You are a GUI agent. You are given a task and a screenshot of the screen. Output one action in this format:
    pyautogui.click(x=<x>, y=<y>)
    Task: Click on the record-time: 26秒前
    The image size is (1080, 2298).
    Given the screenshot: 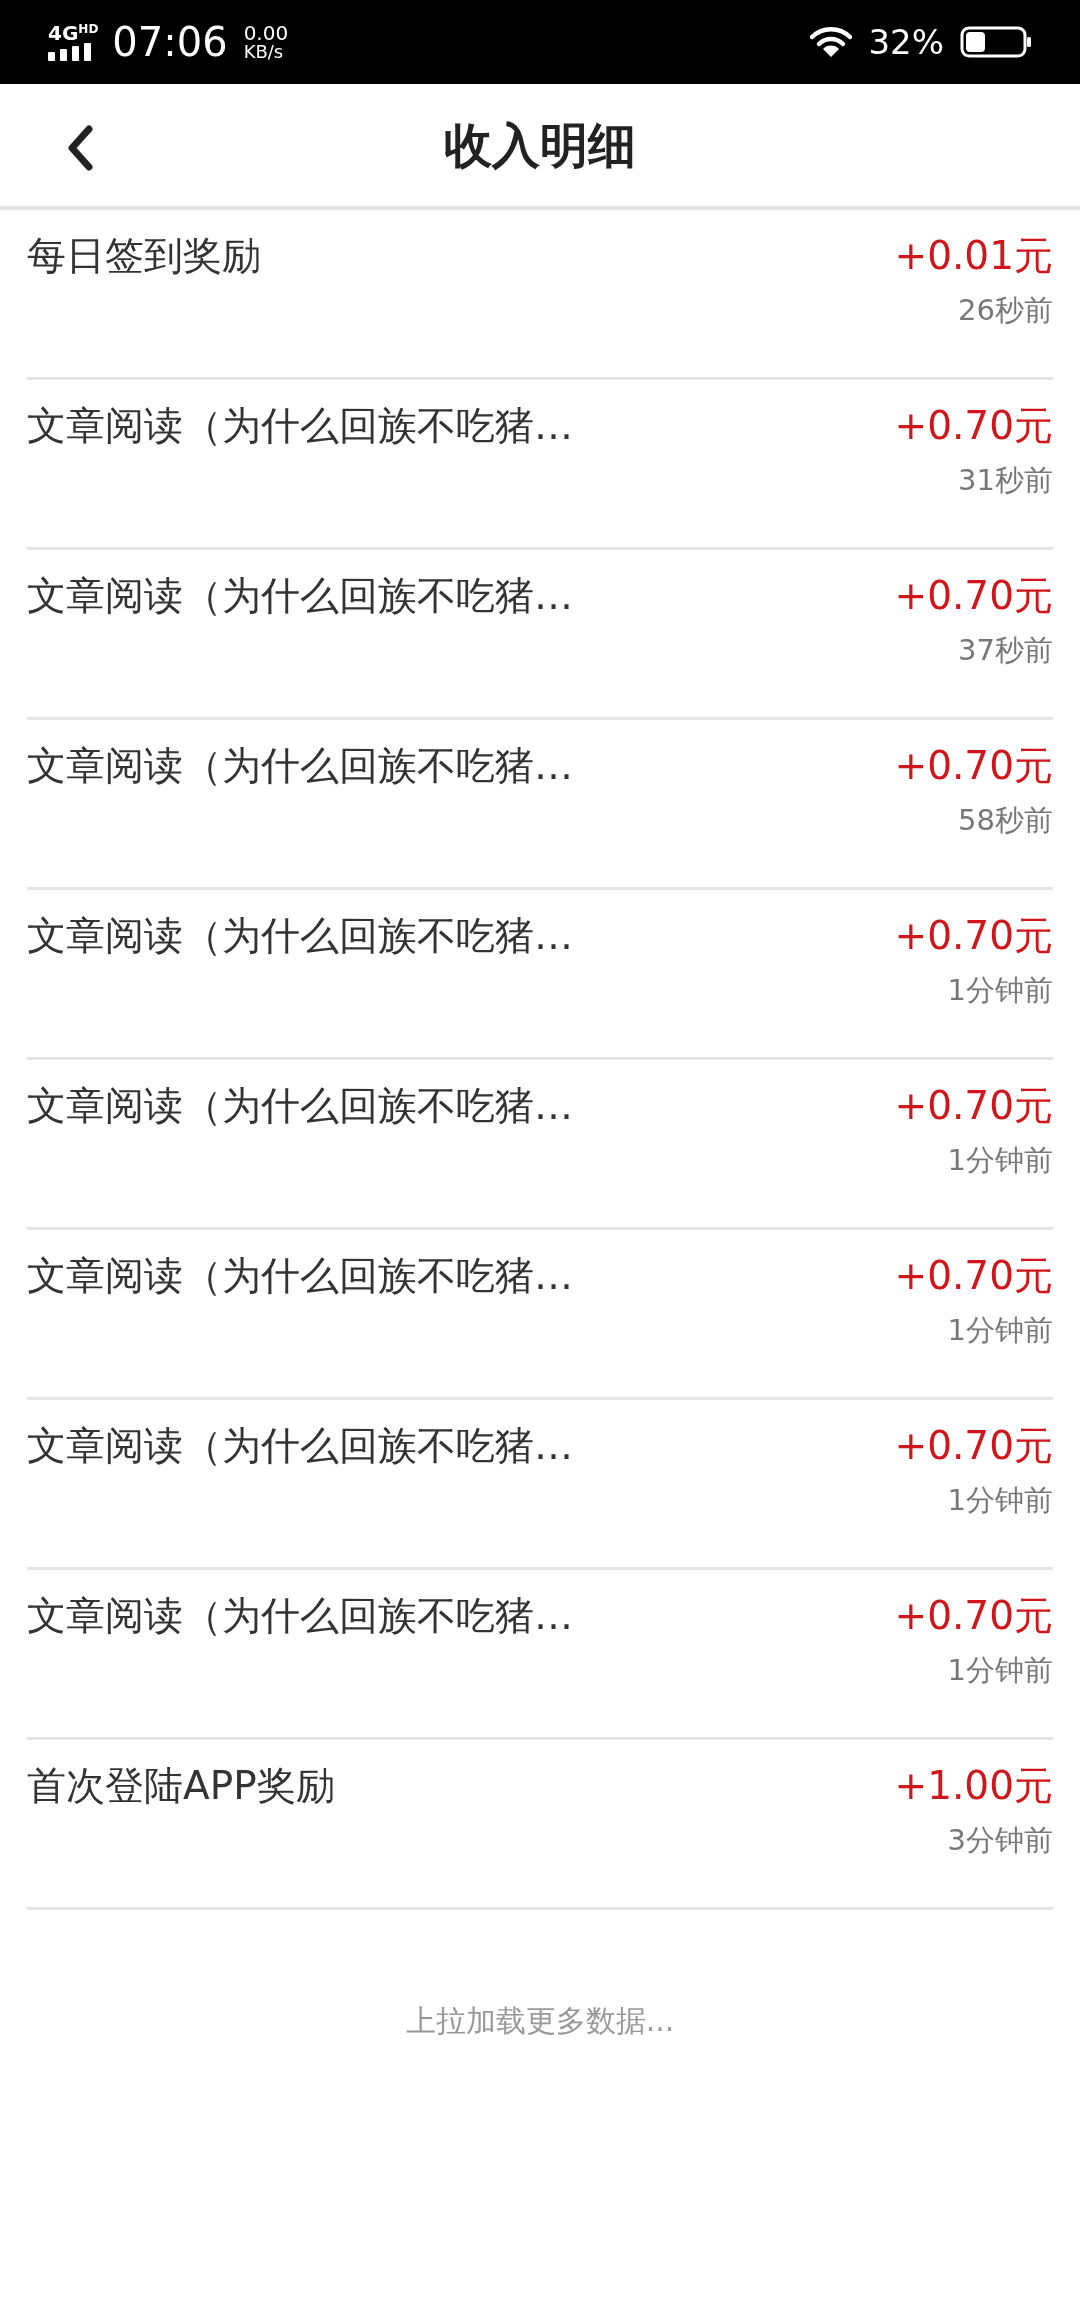 What is the action you would take?
    pyautogui.click(x=1005, y=310)
    